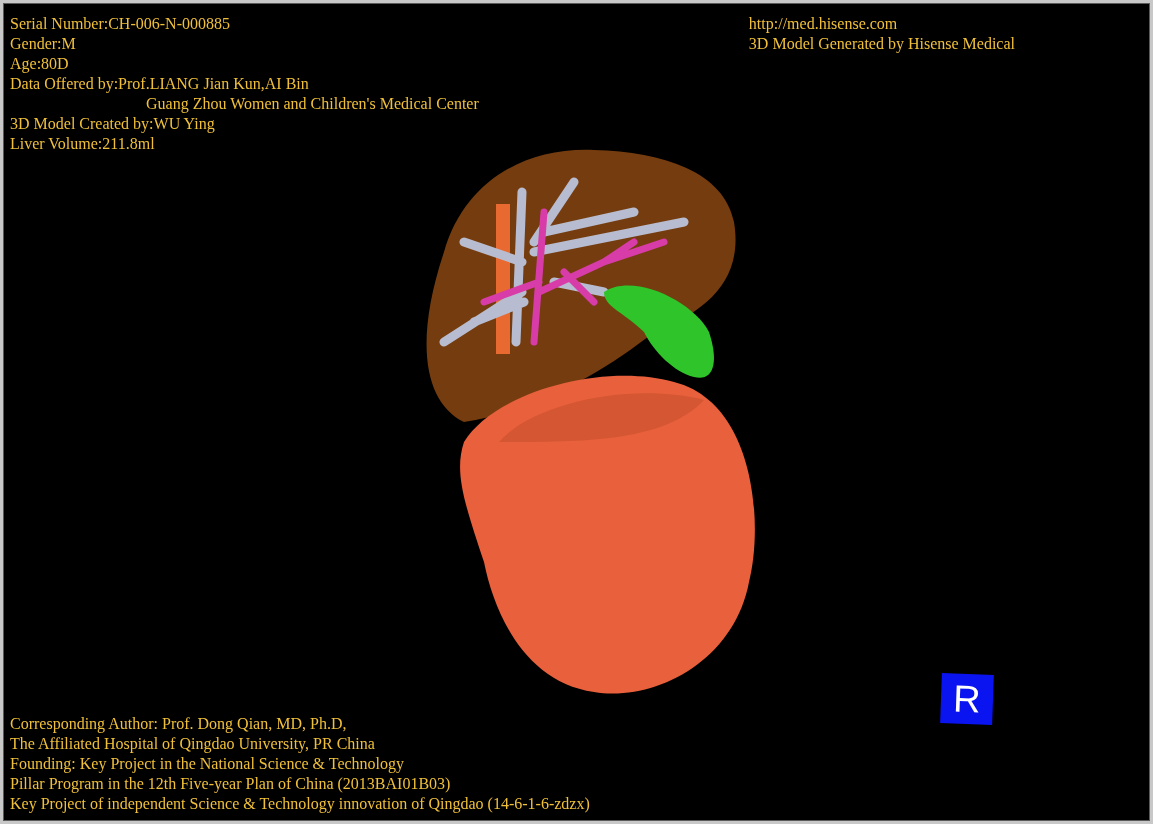  Describe the element at coordinates (823, 24) in the screenshot. I see `vendor-text: http://med.hisense.com` at that location.